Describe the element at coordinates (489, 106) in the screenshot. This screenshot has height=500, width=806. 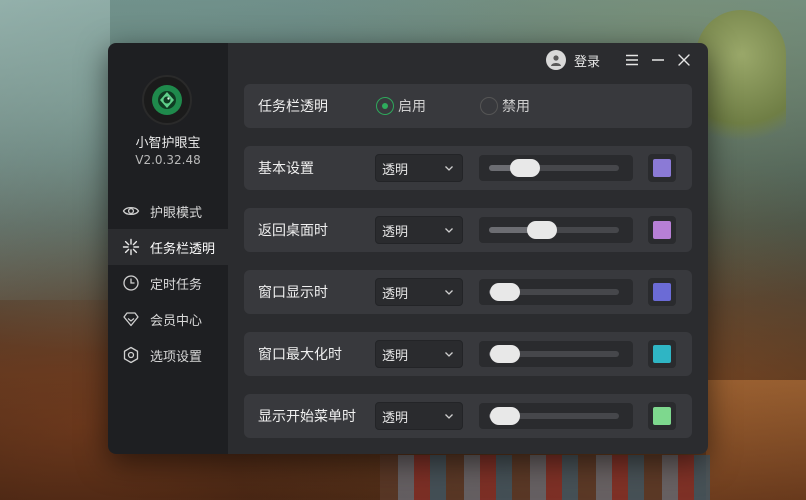
I see `radio-unchecked-icon` at that location.